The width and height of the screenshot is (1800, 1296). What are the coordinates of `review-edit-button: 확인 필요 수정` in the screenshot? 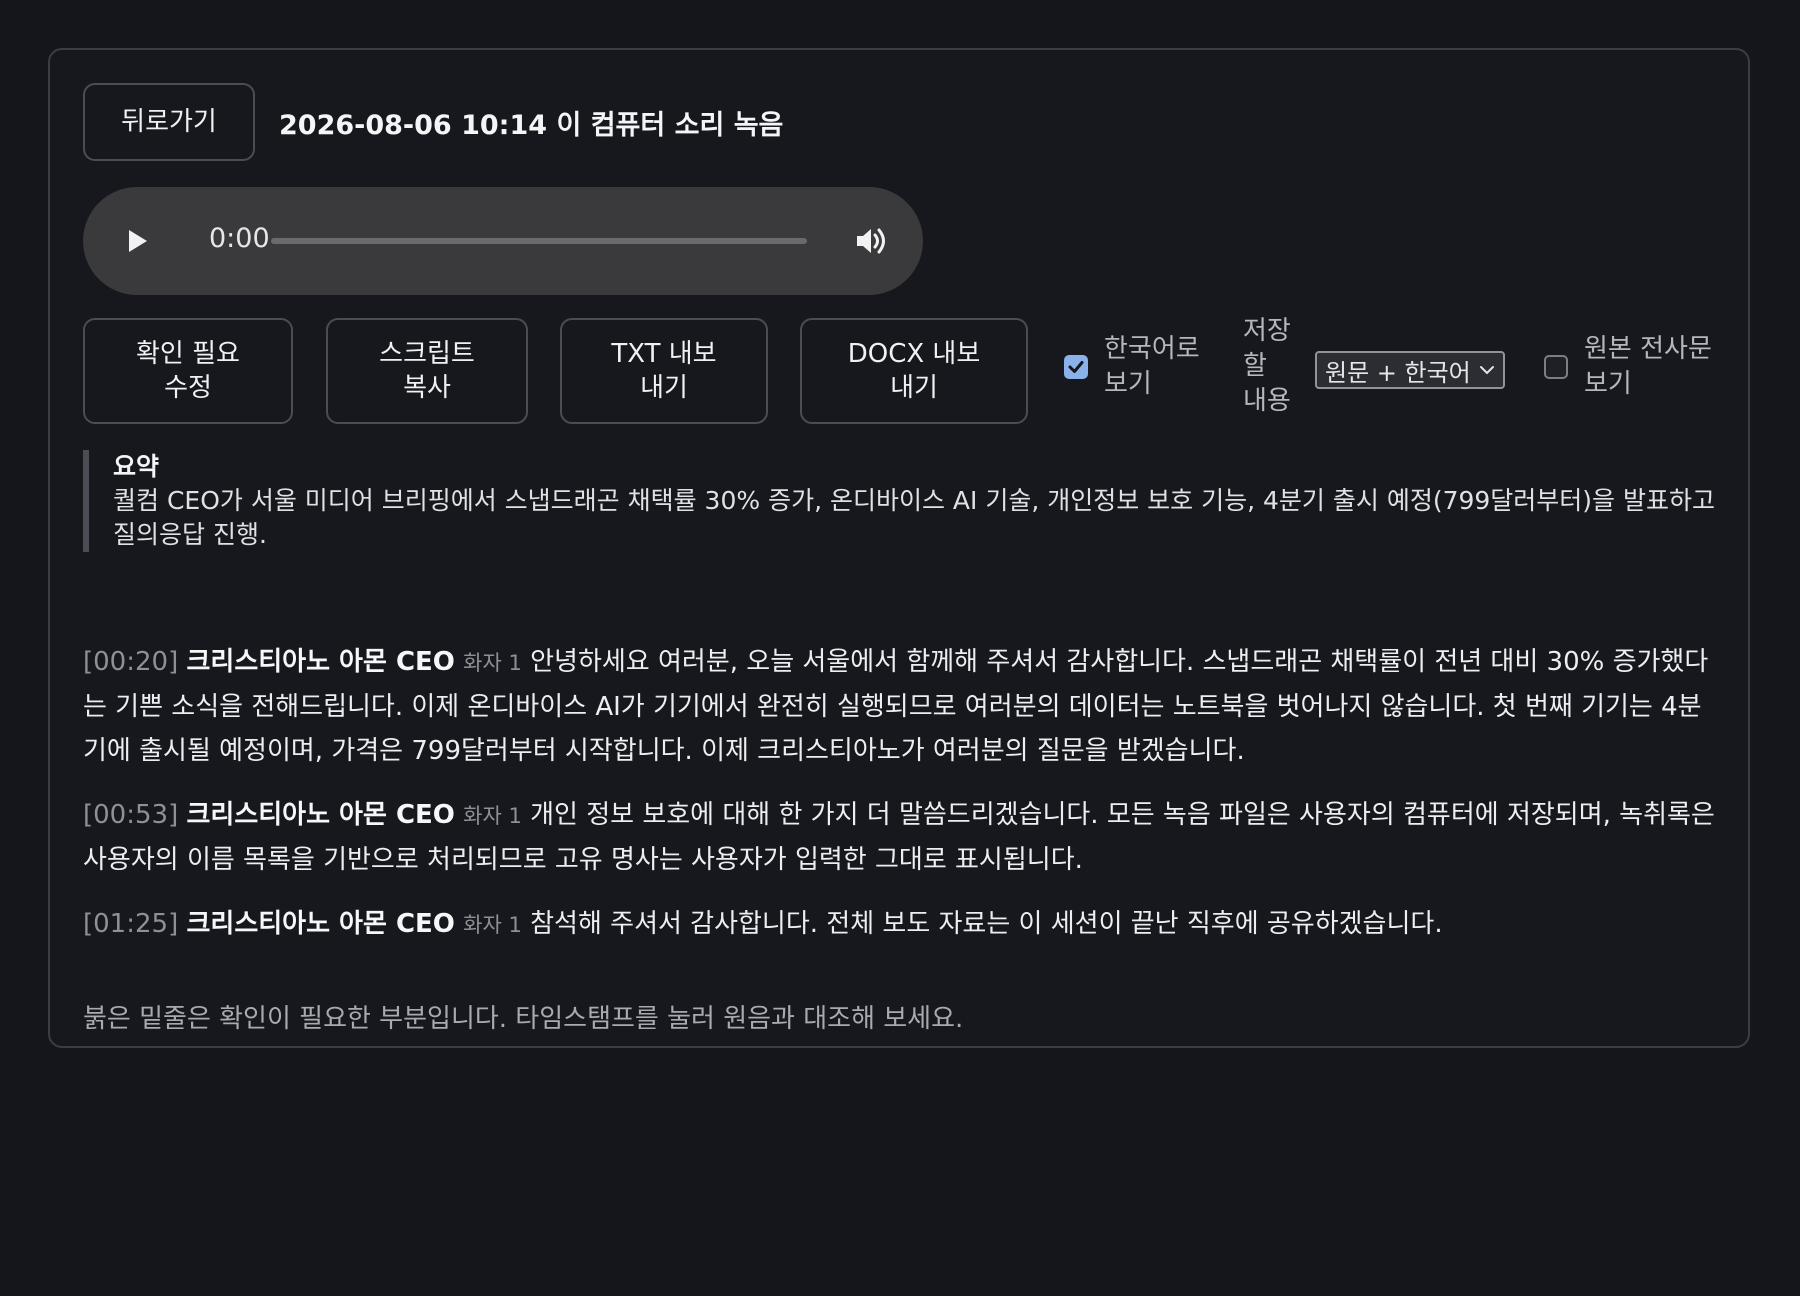 It's located at (188, 371).